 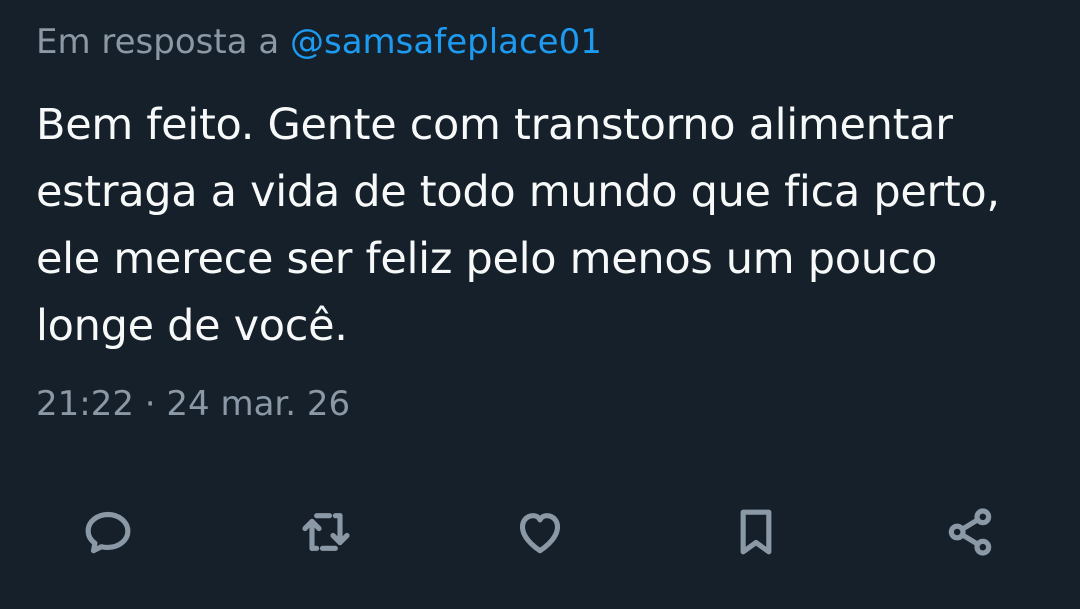 I want to click on bookmark-button, so click(x=756, y=532).